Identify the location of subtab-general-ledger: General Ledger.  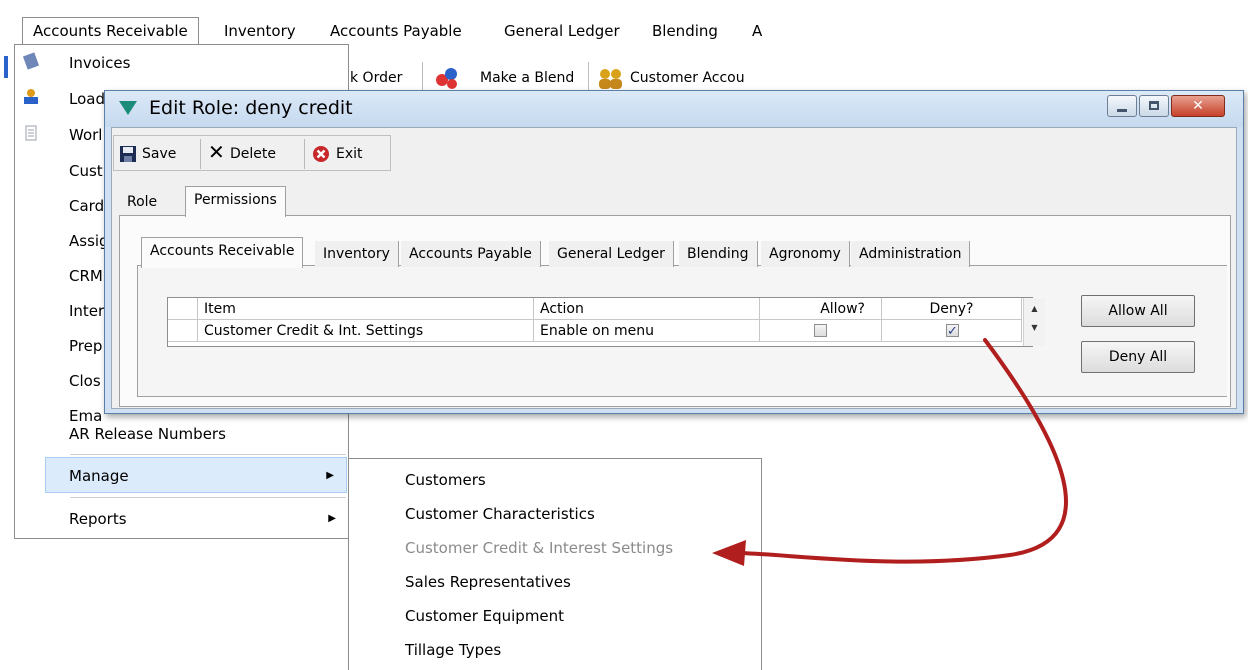
(611, 254).